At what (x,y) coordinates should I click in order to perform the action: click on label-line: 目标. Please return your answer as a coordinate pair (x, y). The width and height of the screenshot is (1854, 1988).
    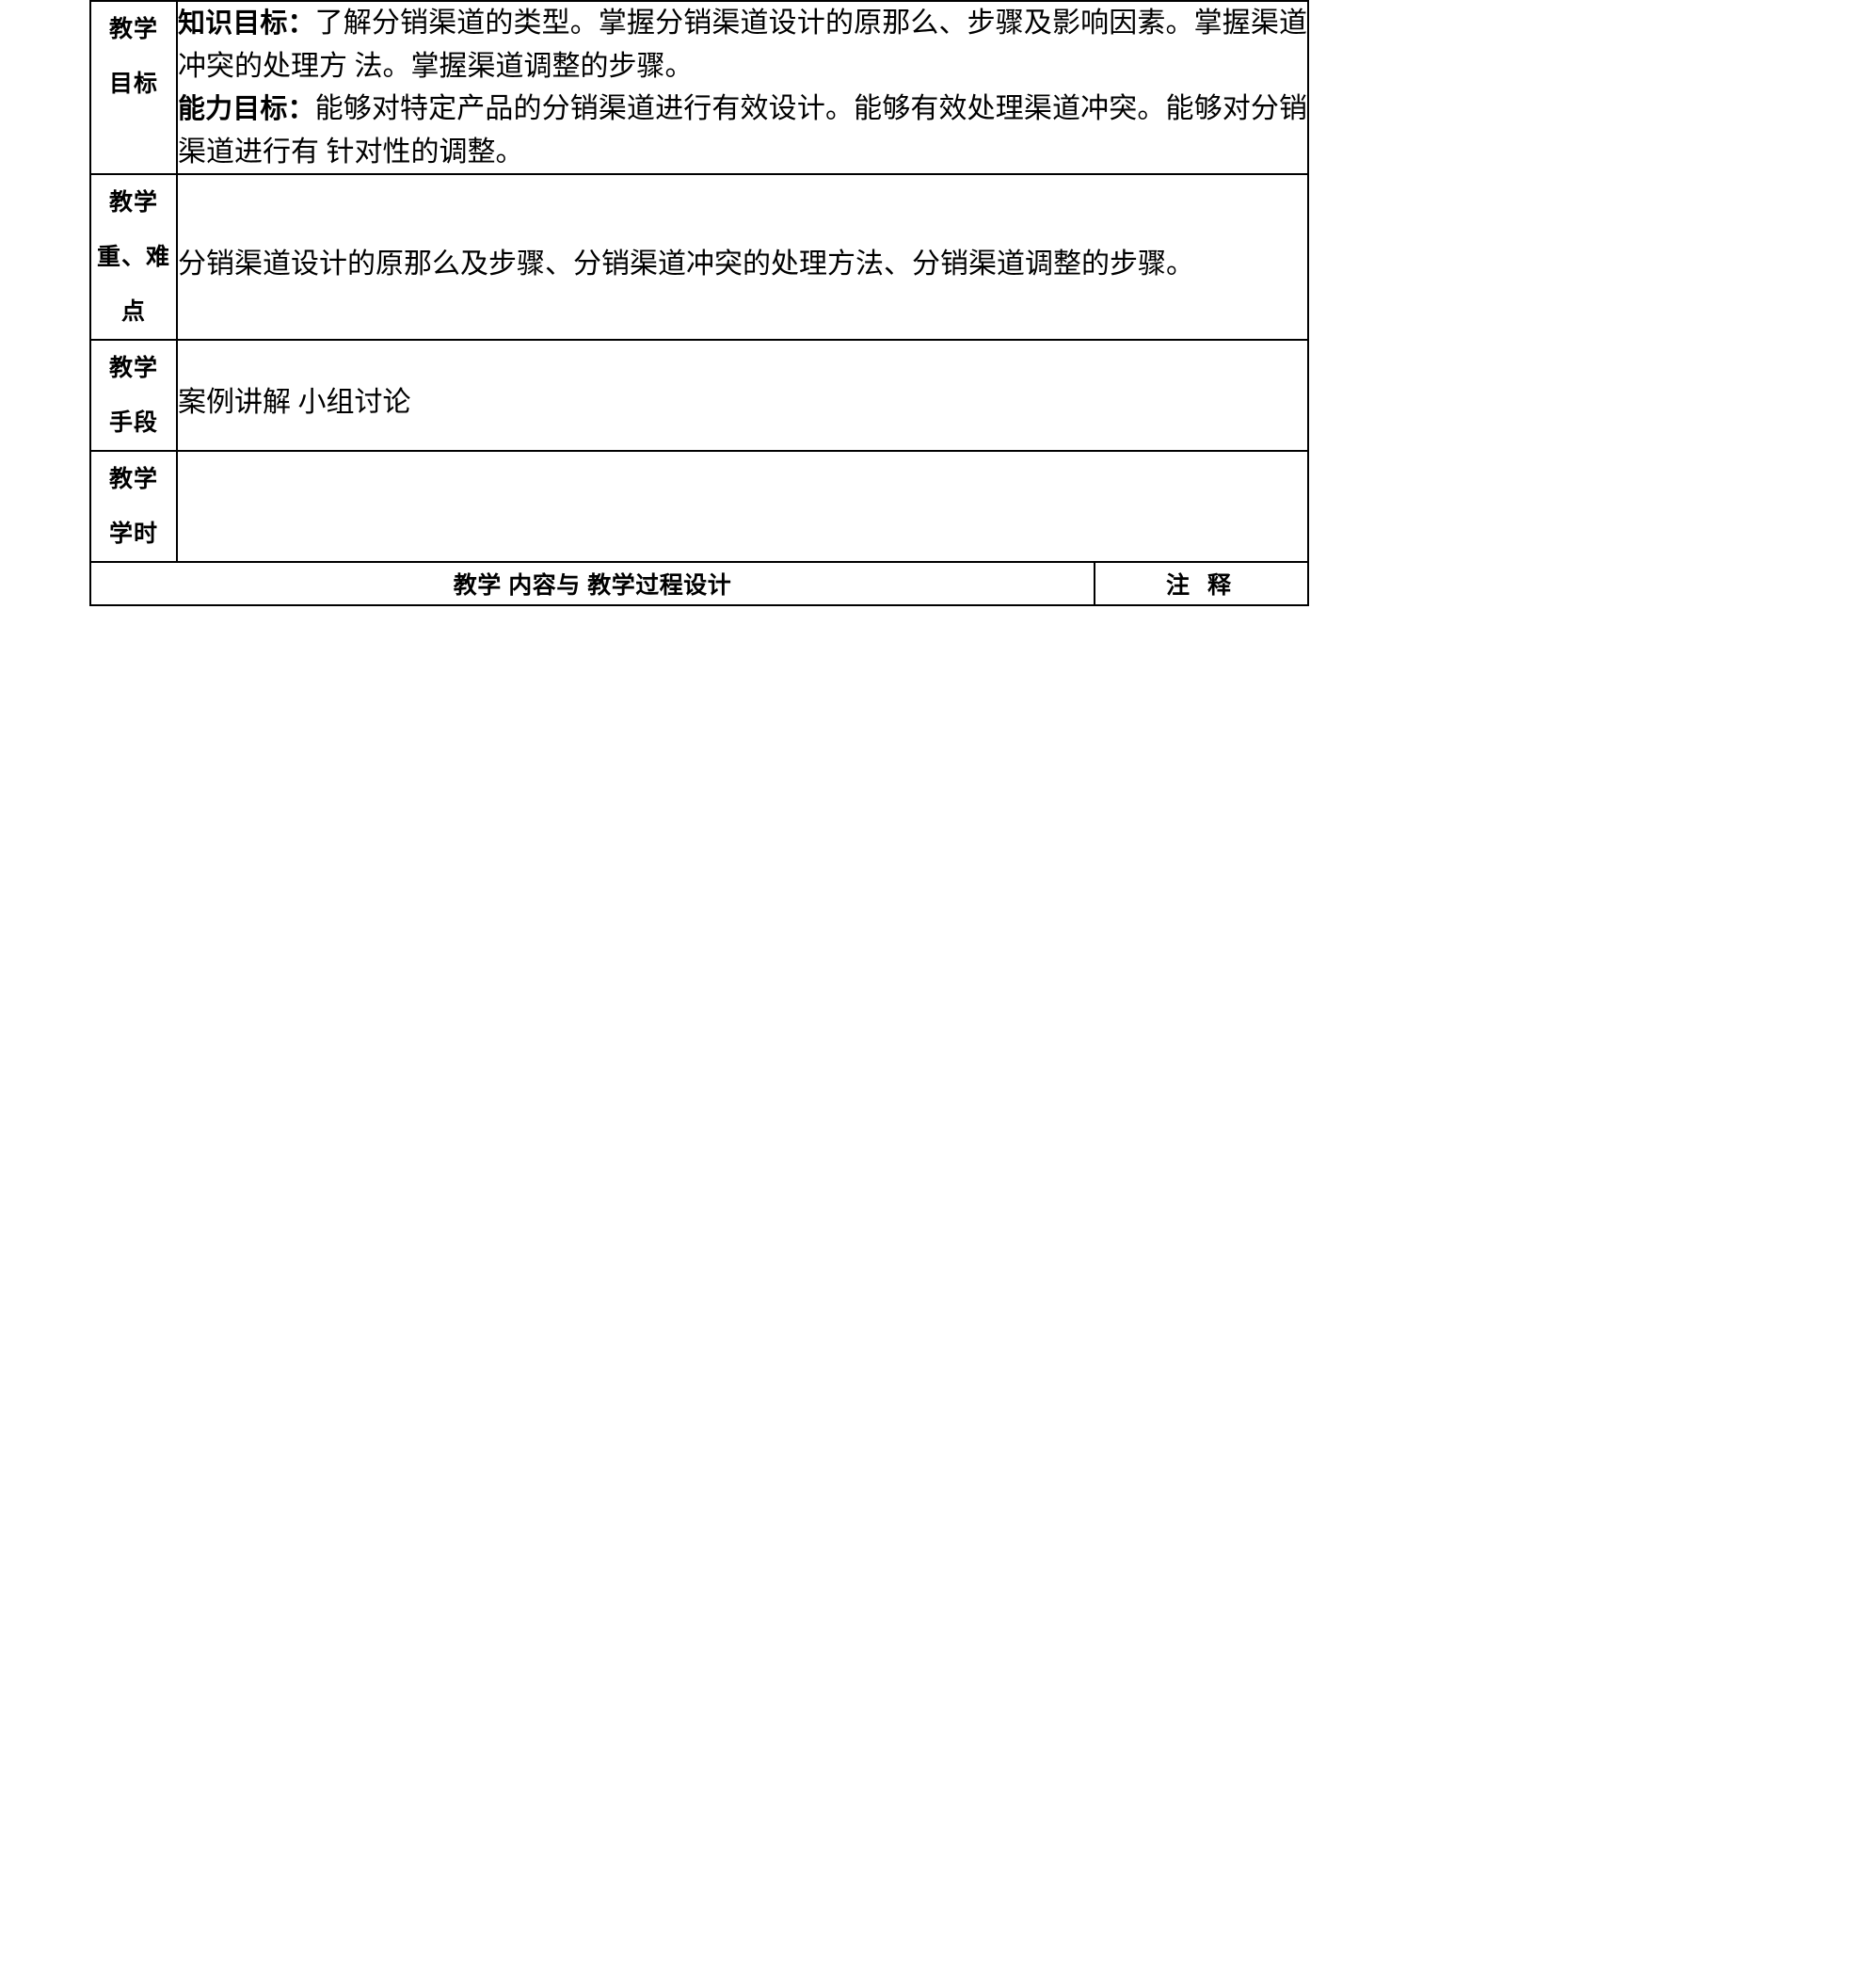
    Looking at the image, I should click on (133, 84).